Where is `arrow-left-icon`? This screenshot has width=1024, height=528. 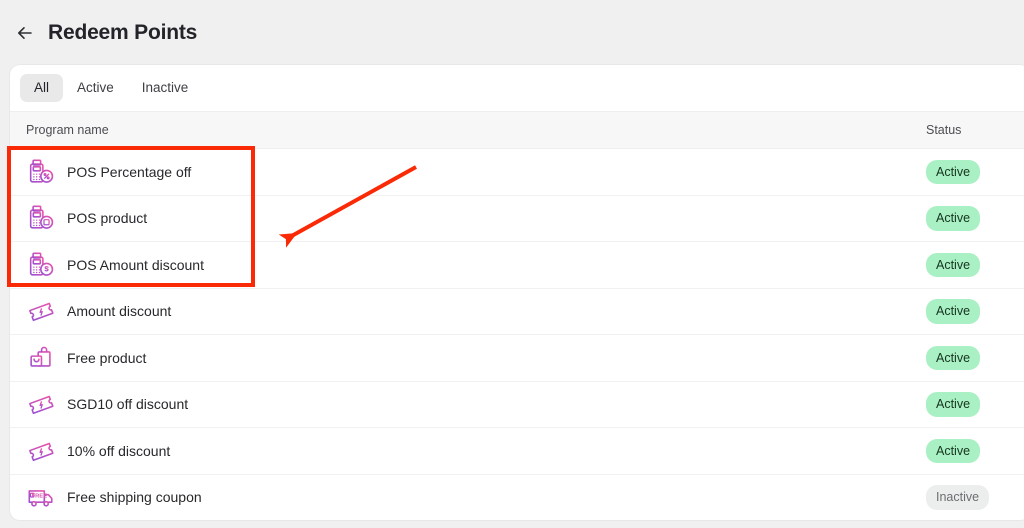
arrow-left-icon is located at coordinates (25, 32).